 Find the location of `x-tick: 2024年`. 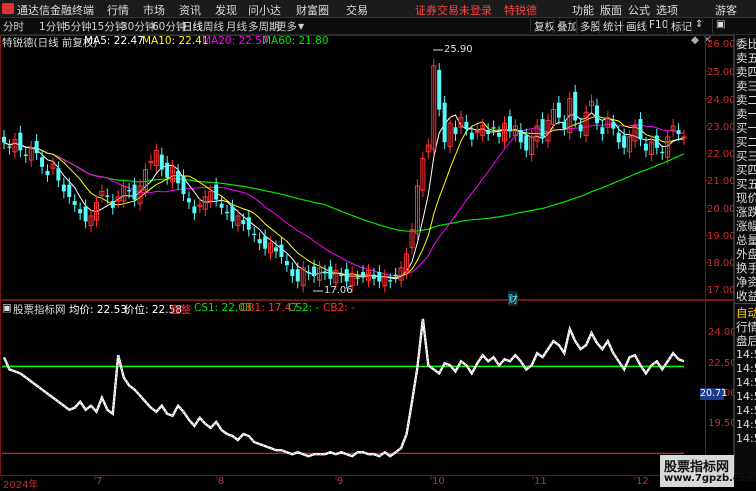

x-tick: 2024年 is located at coordinates (21, 485).